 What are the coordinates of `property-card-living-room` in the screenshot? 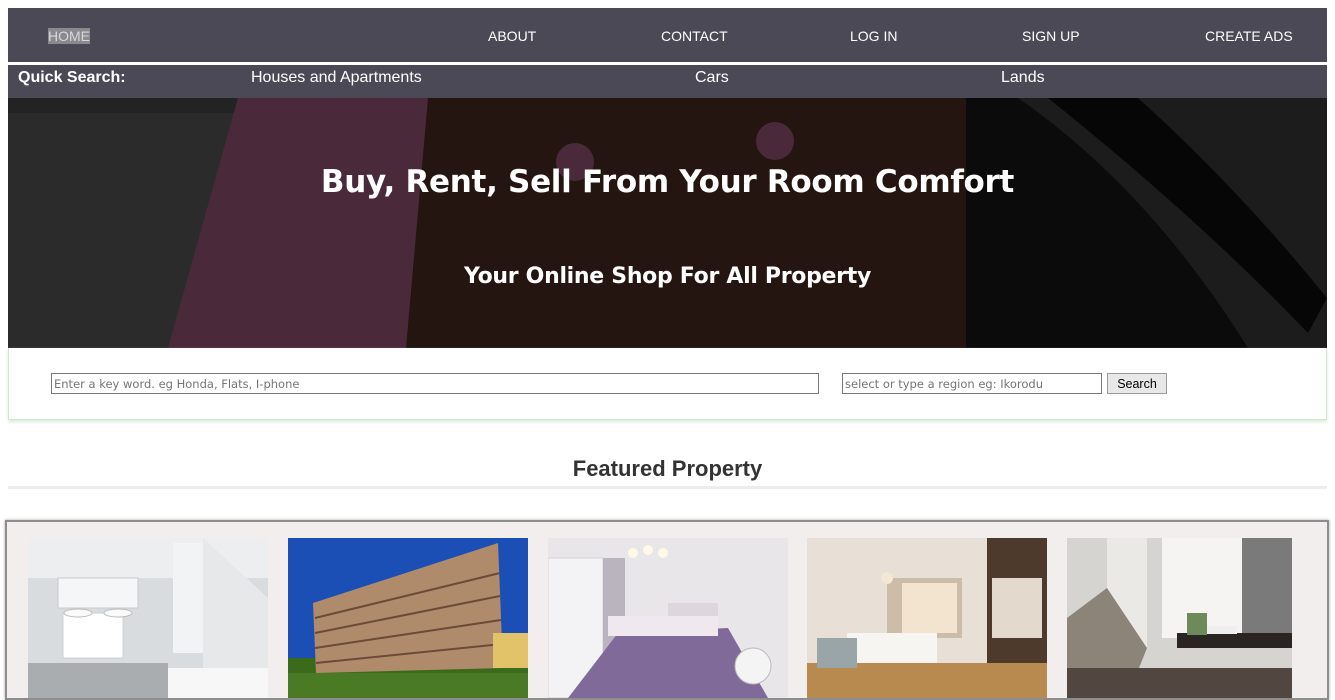 It's located at (1179, 618).